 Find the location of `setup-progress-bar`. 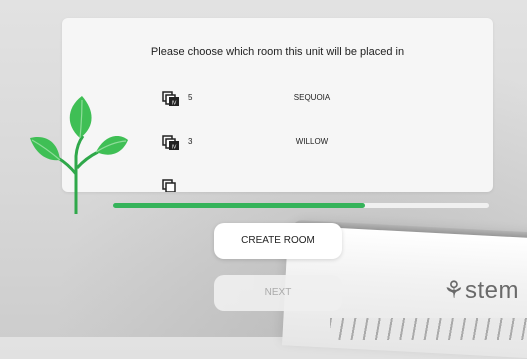

setup-progress-bar is located at coordinates (301, 205).